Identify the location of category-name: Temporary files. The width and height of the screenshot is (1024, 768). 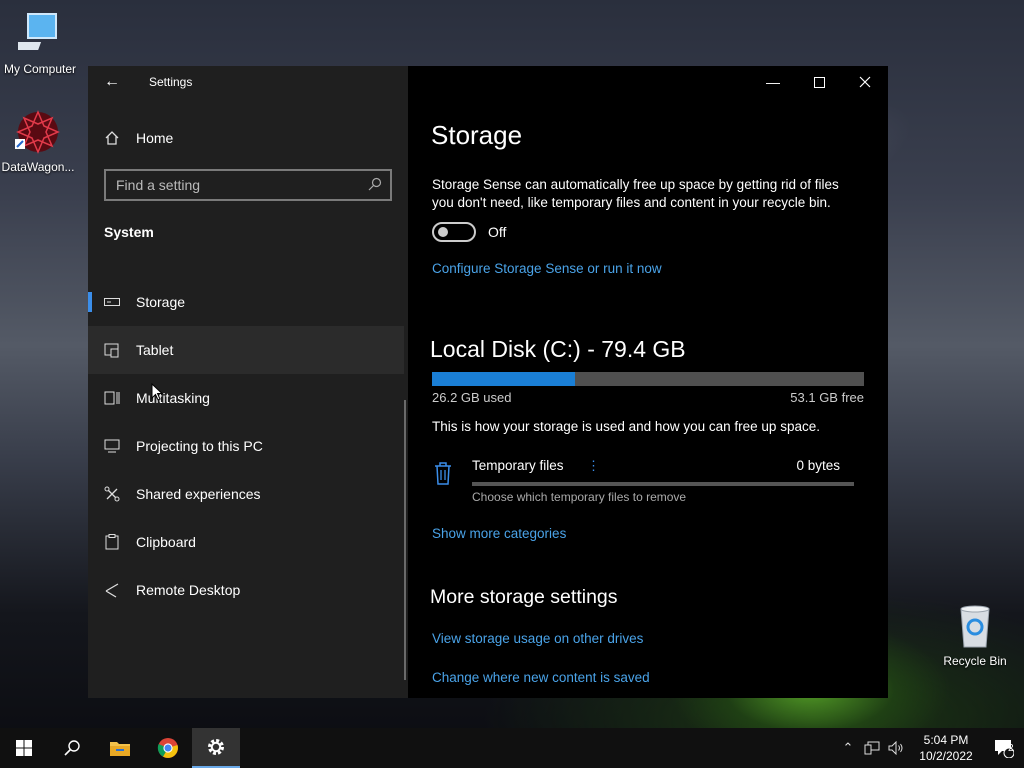
(518, 465).